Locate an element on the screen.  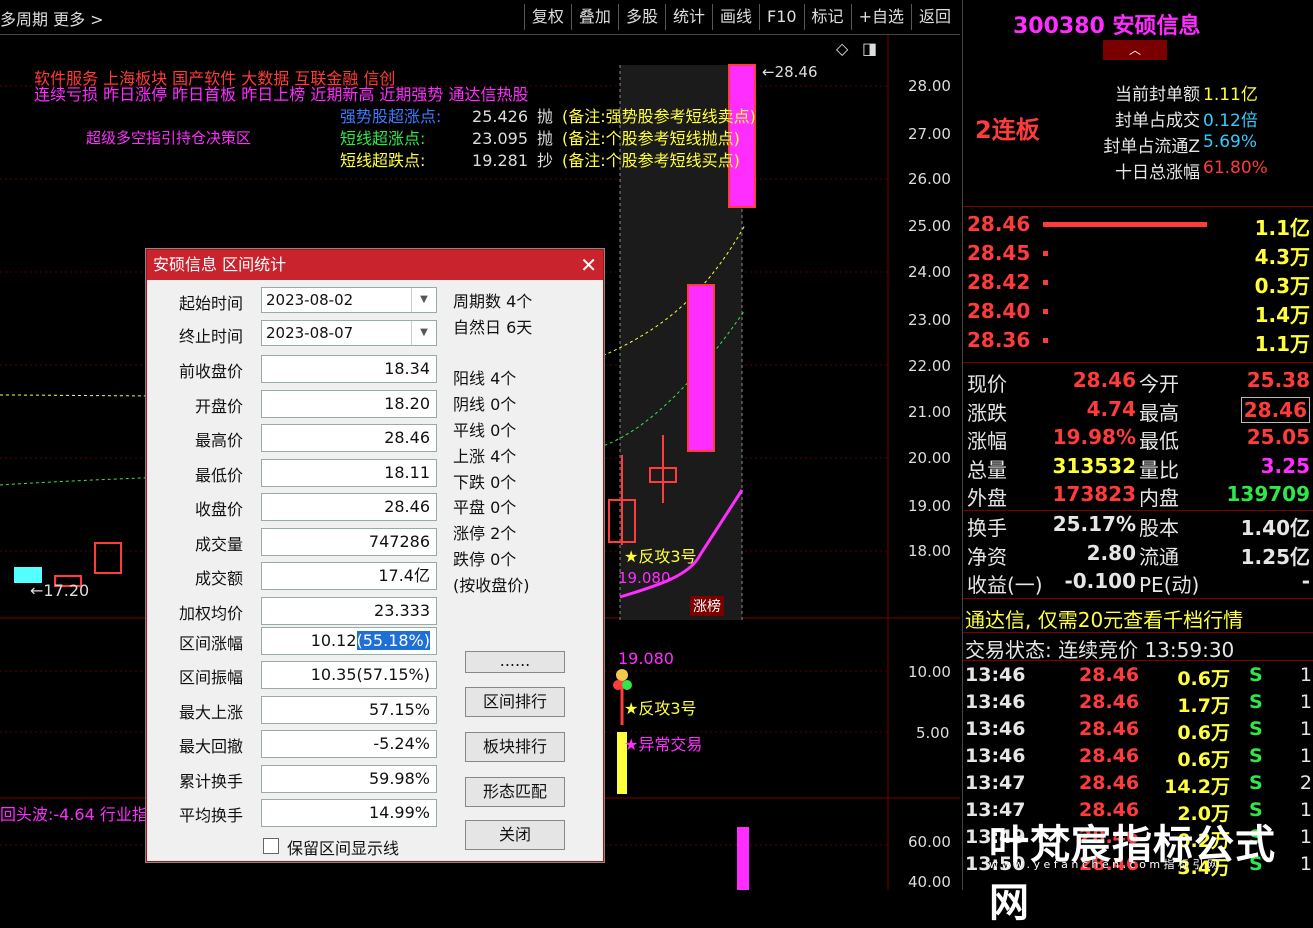
bid-volume: 4.3万 is located at coordinates (1282, 257).